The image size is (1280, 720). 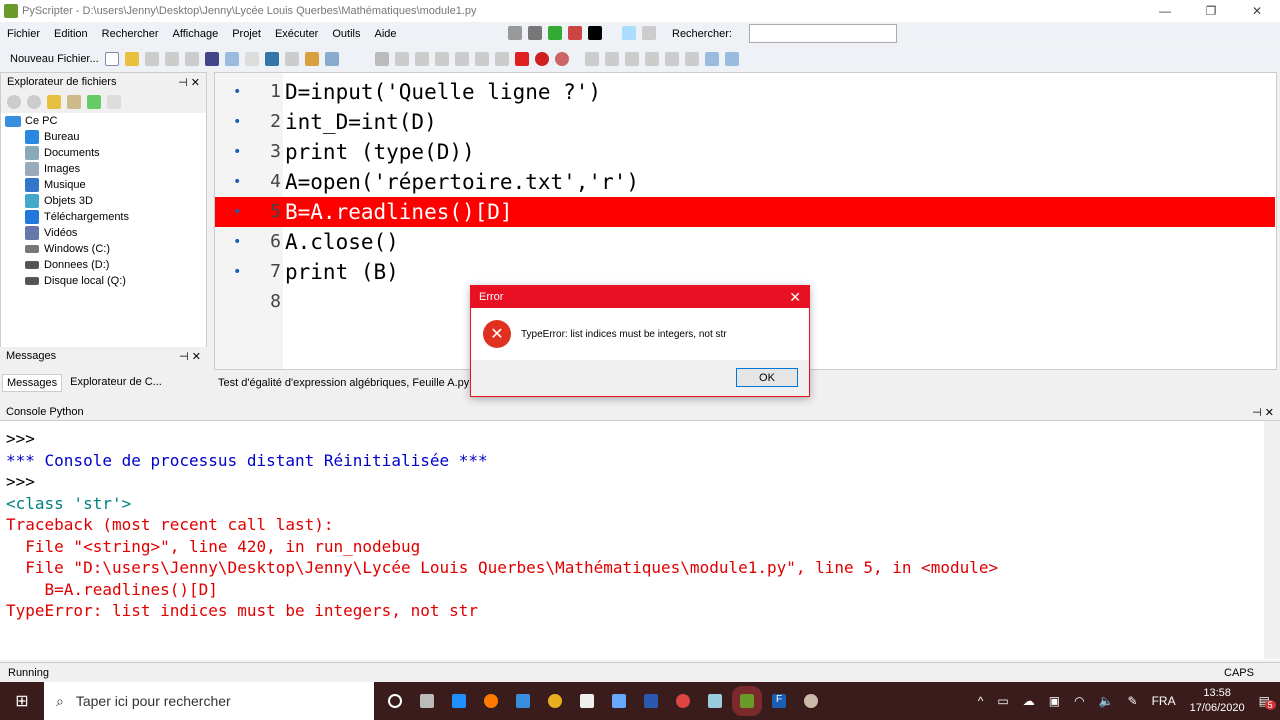 I want to click on zoom-in-icon, so click(x=711, y=59).